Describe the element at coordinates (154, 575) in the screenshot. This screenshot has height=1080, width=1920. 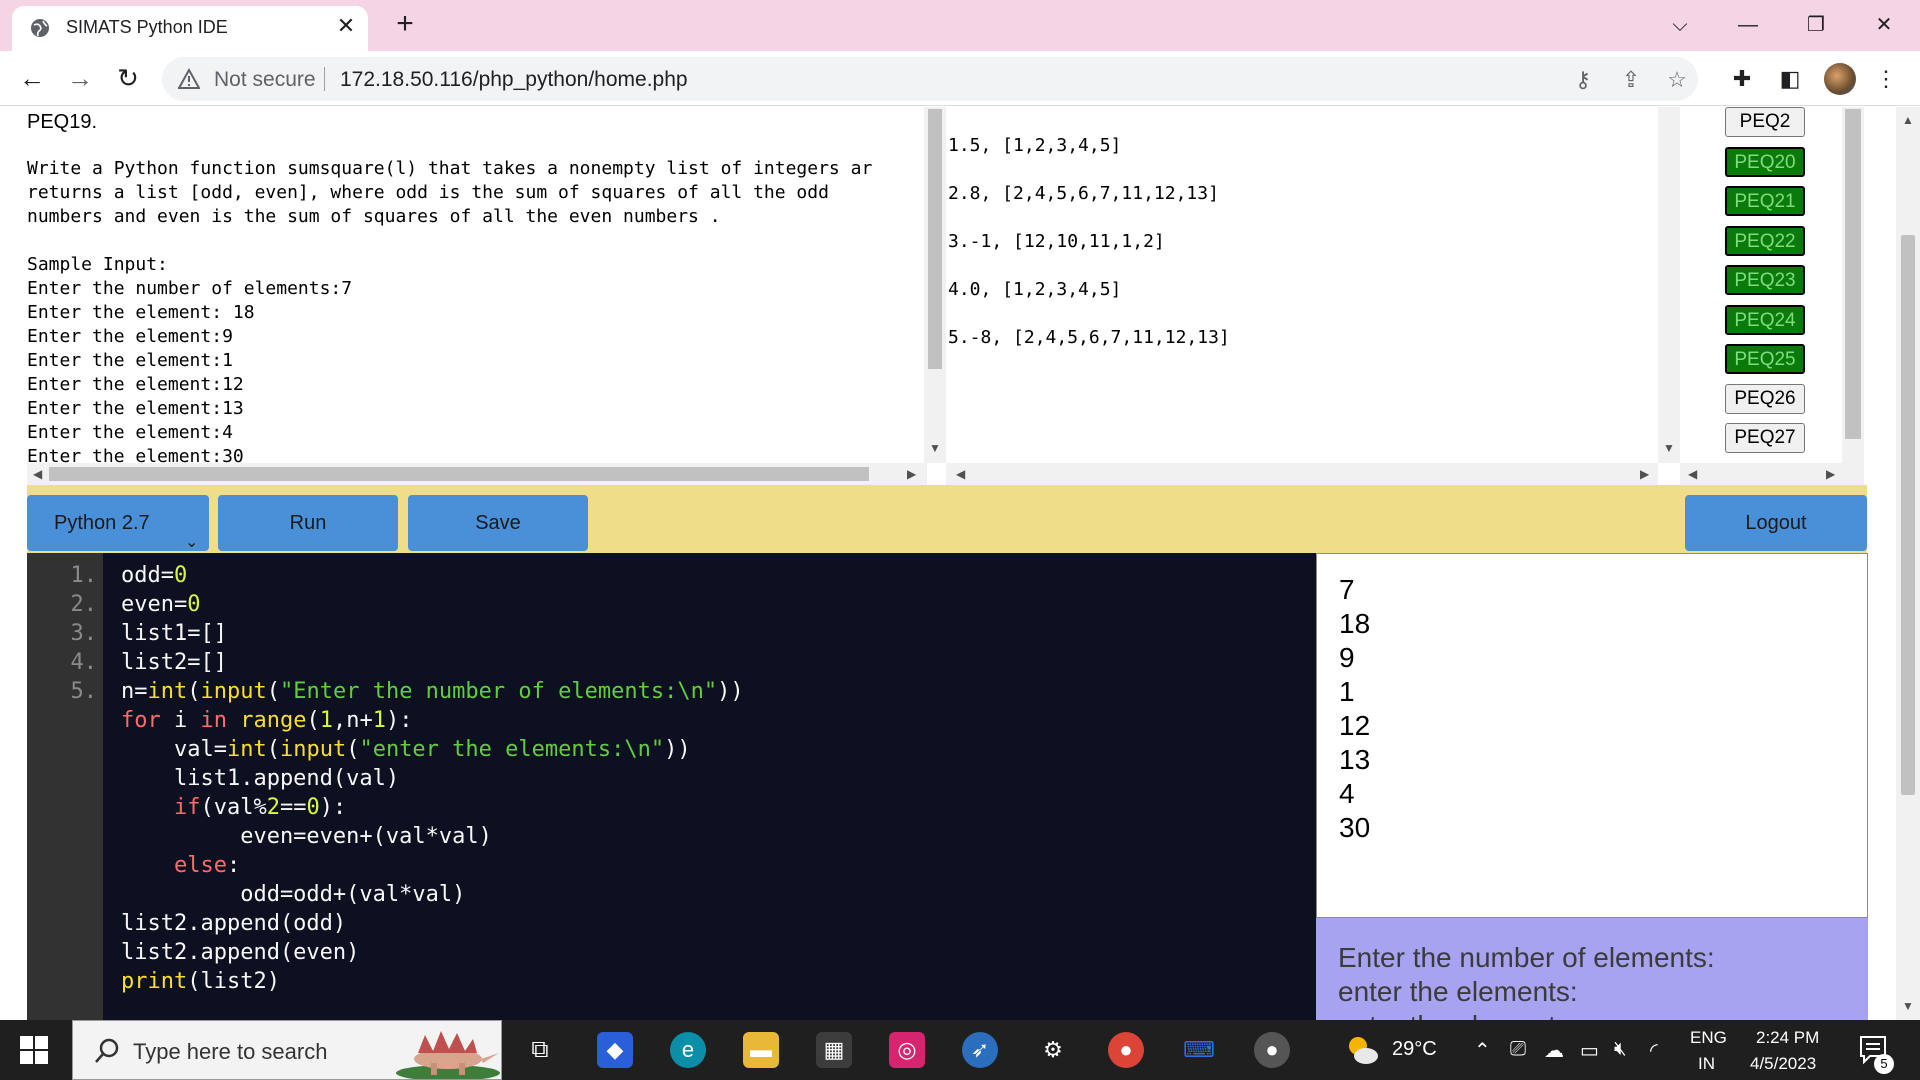
I see `code-line: odd=0` at that location.